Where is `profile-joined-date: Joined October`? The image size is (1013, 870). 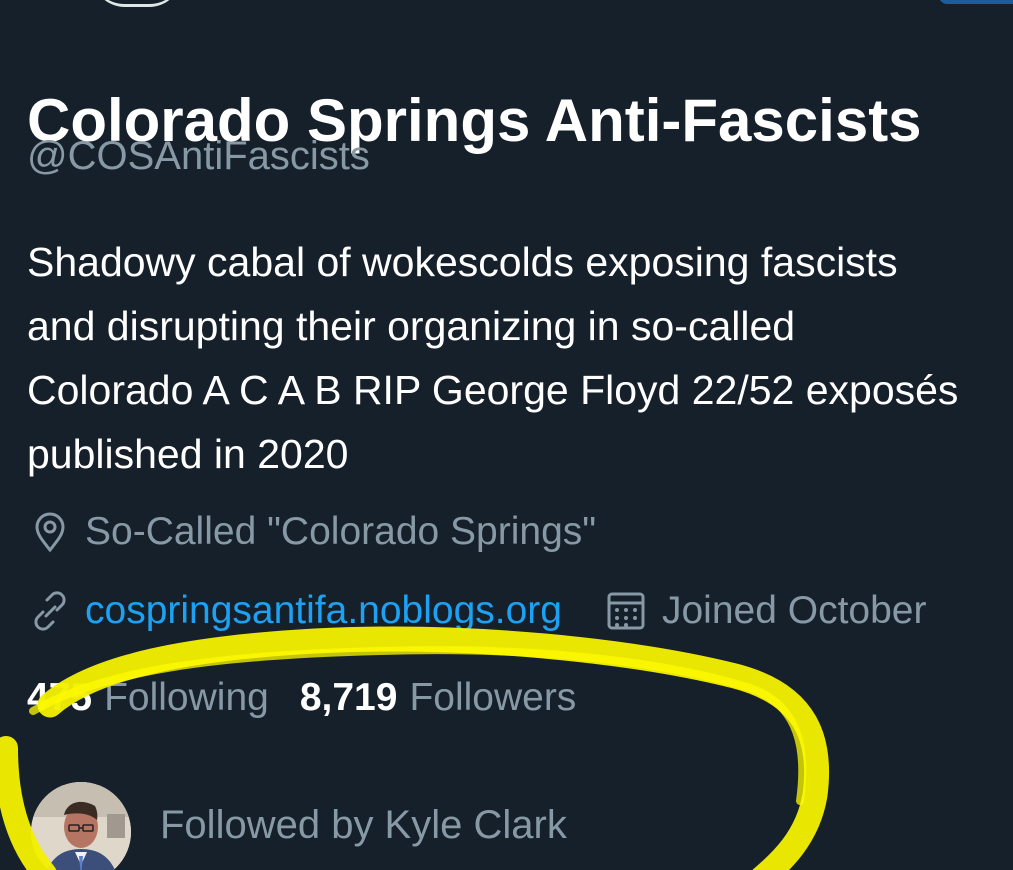 profile-joined-date: Joined October is located at coordinates (794, 610).